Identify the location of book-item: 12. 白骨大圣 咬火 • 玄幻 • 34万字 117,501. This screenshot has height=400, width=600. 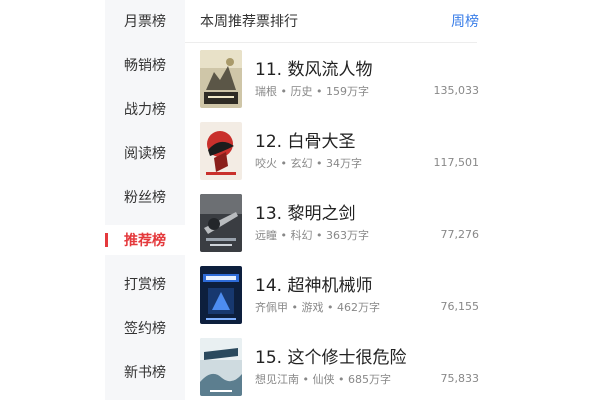
(339, 158).